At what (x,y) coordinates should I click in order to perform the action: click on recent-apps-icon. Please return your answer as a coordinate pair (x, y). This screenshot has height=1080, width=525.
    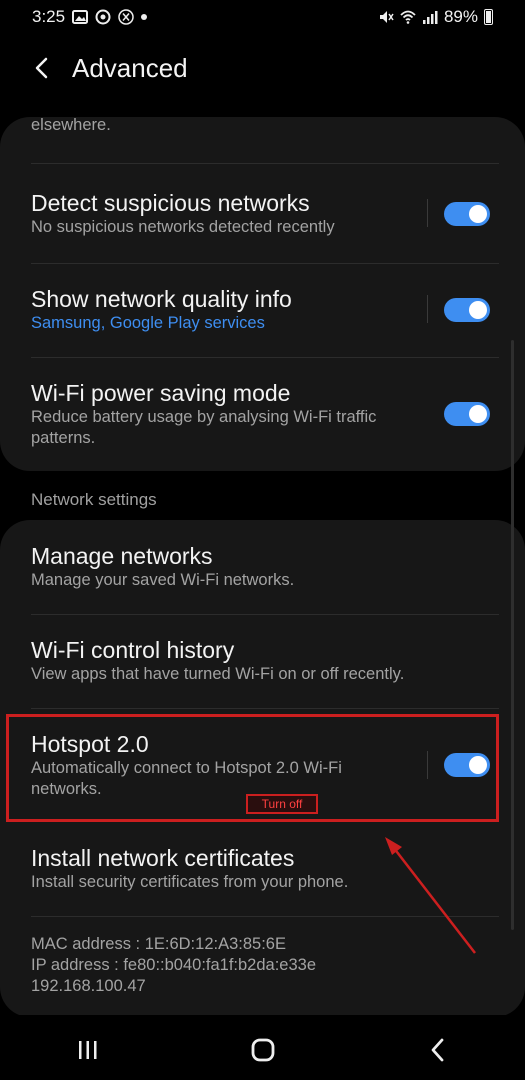
    Looking at the image, I should click on (87, 1050).